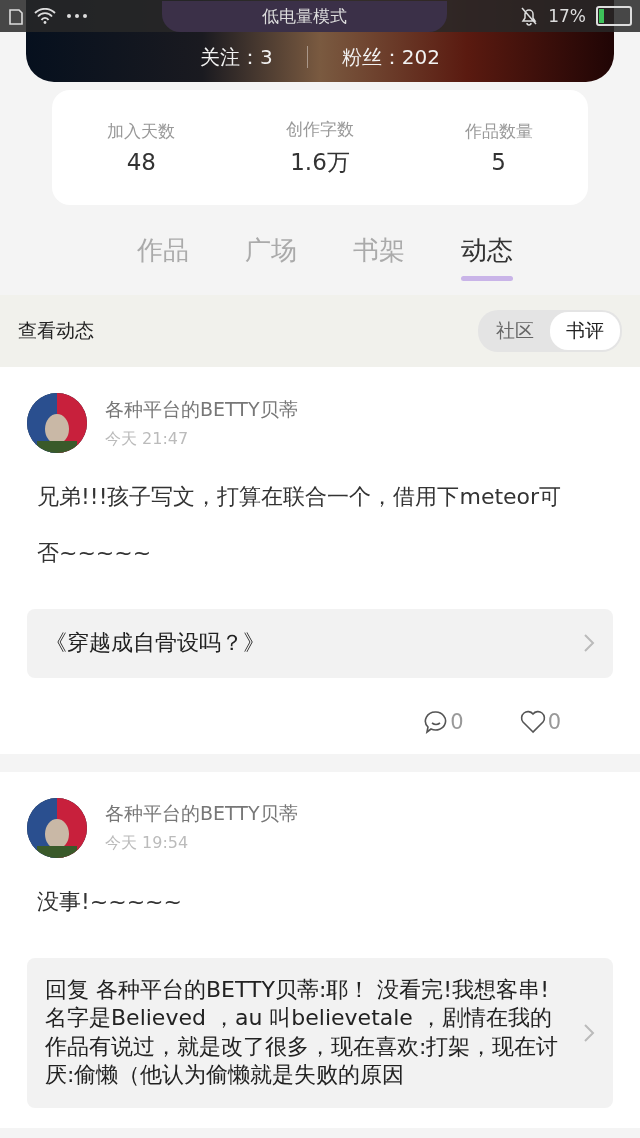 This screenshot has height=1138, width=640. Describe the element at coordinates (141, 162) in the screenshot. I see `stat-value: 48` at that location.